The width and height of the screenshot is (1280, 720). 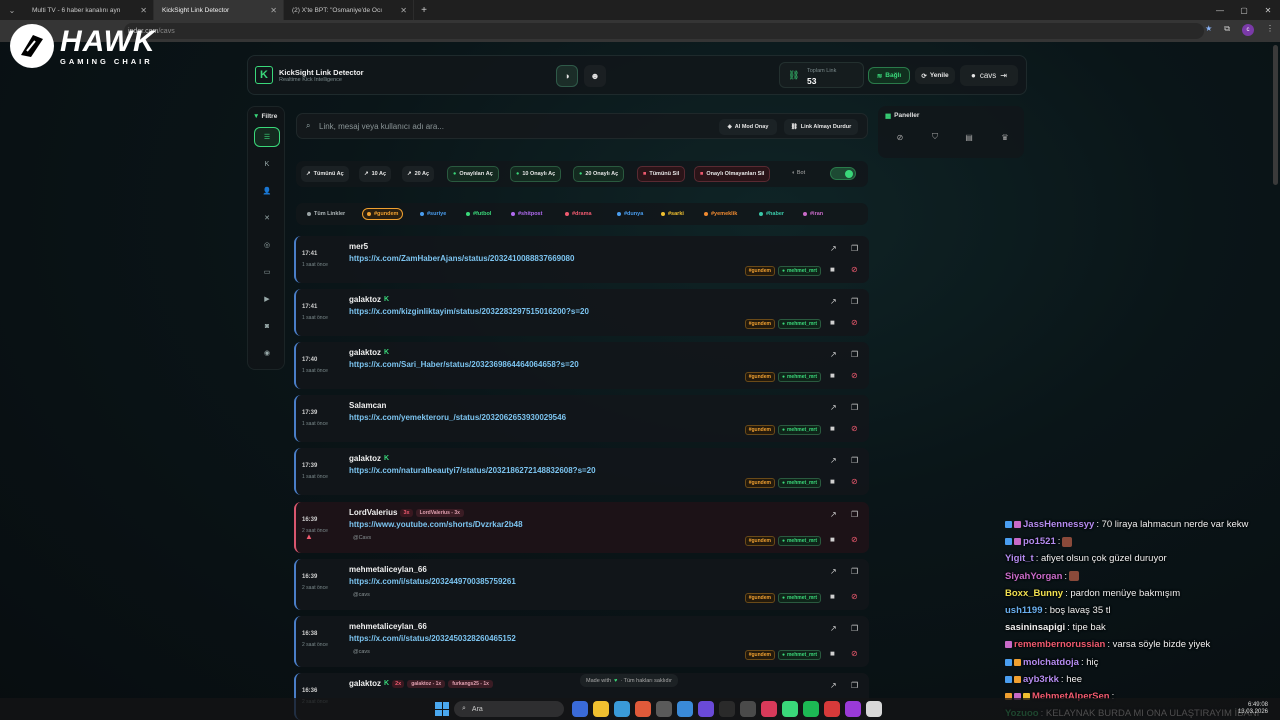 I want to click on new-tab-button: +, so click(x=424, y=10).